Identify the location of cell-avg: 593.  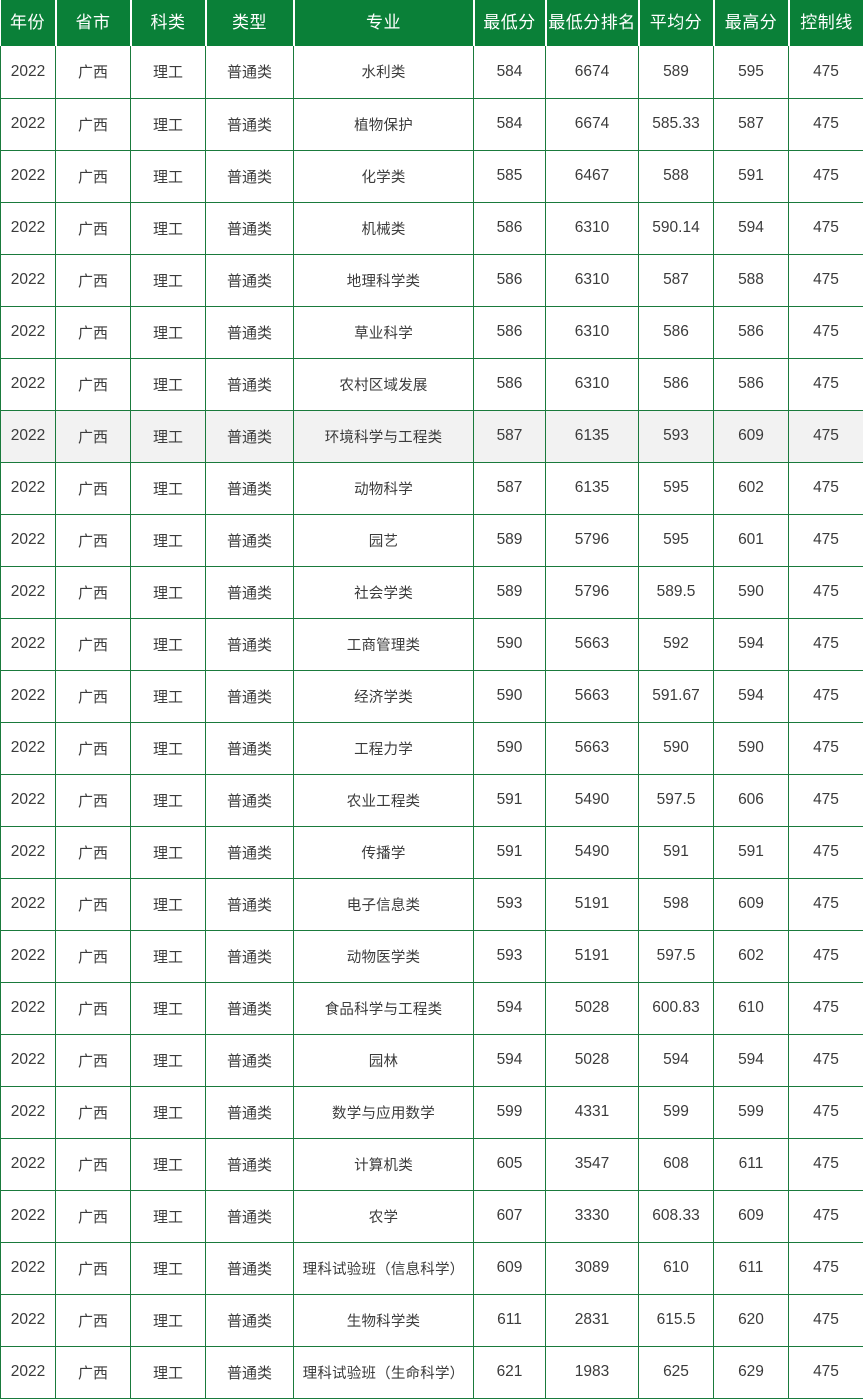
(676, 436).